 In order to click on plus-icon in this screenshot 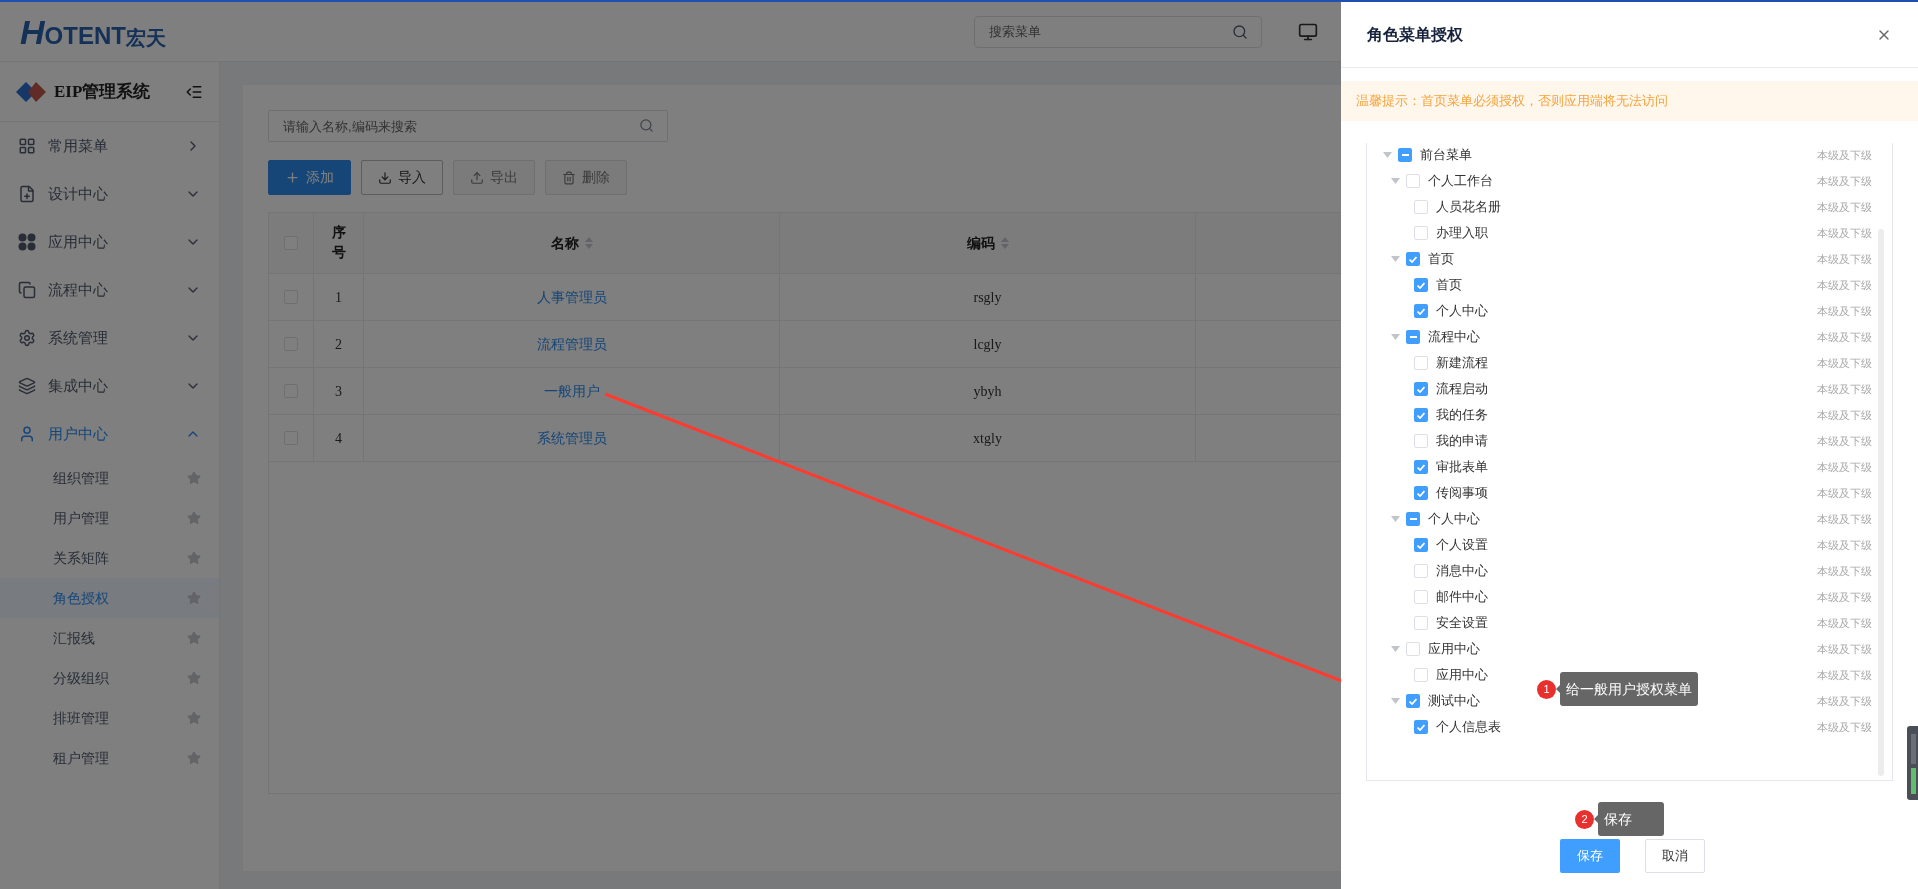, I will do `click(292, 177)`.